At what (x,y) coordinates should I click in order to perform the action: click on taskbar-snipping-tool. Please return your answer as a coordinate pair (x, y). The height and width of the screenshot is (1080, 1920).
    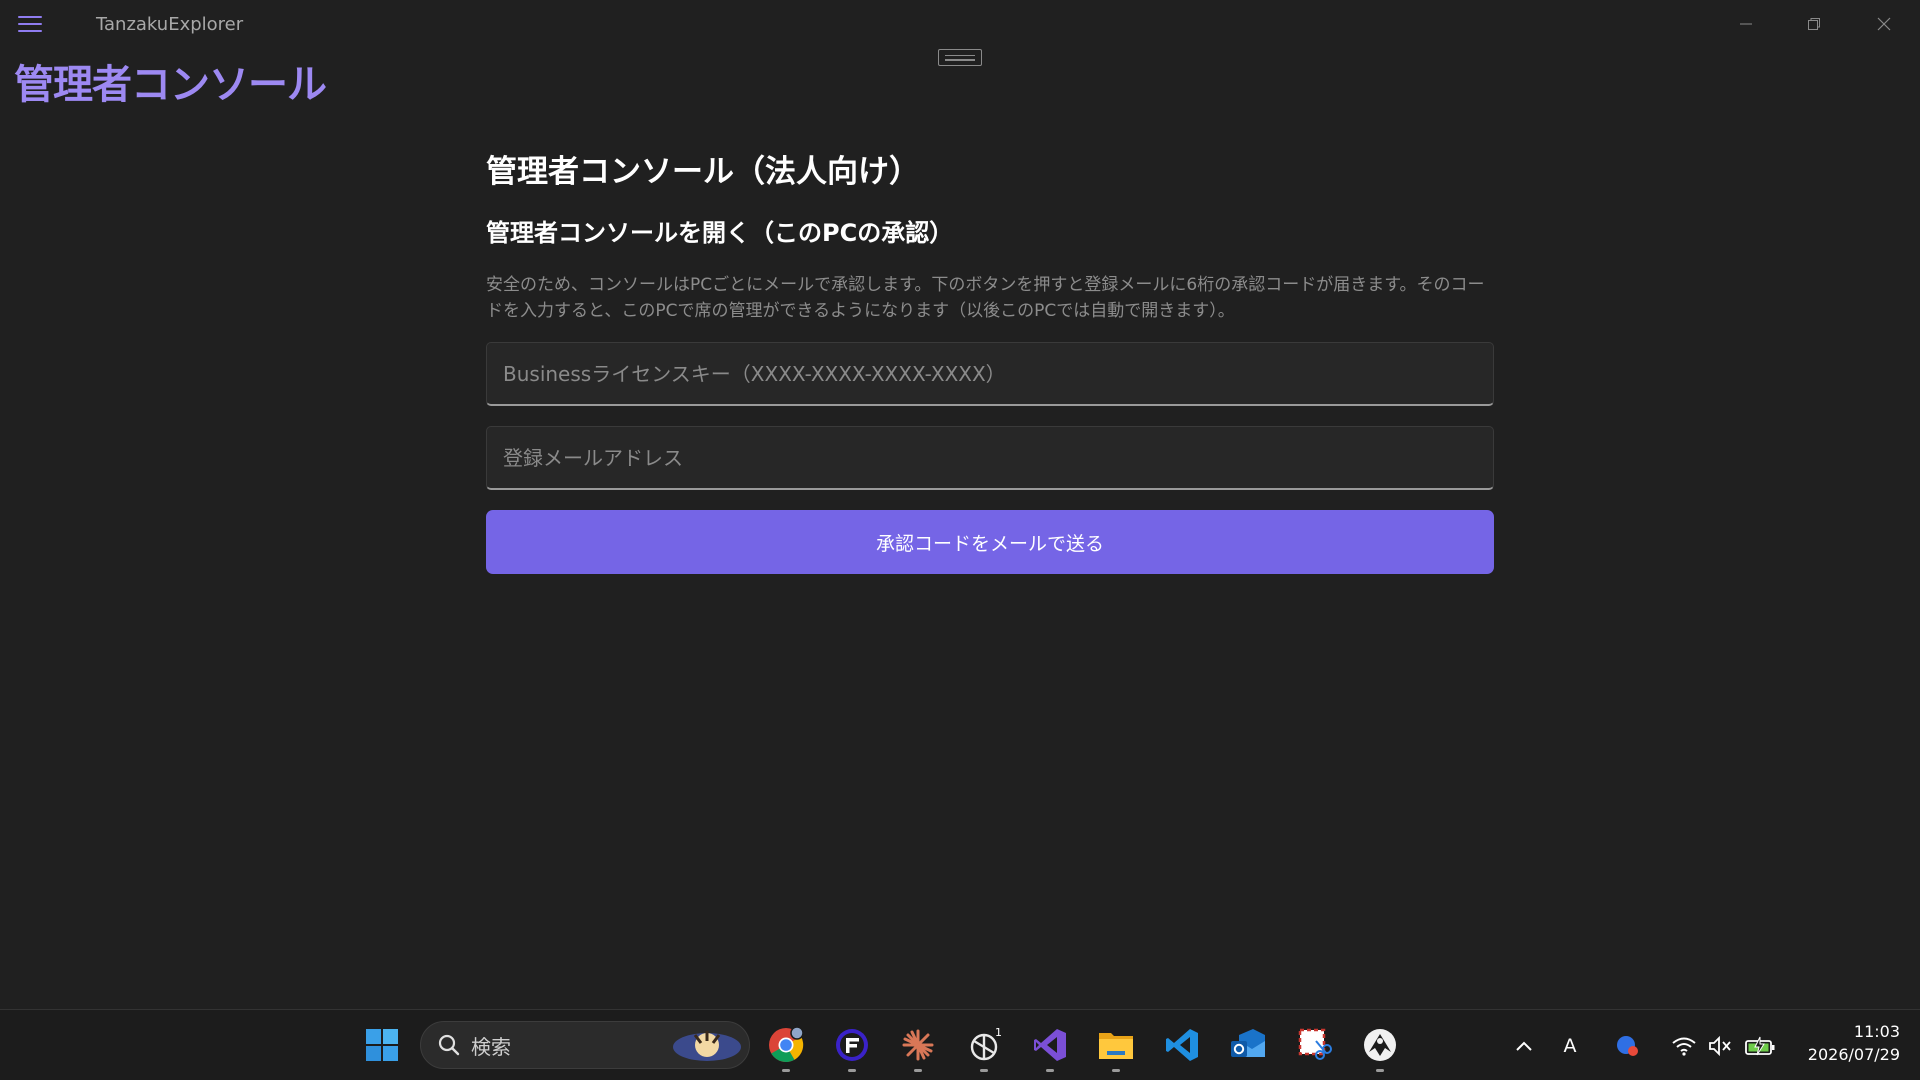
    Looking at the image, I should click on (1314, 1045).